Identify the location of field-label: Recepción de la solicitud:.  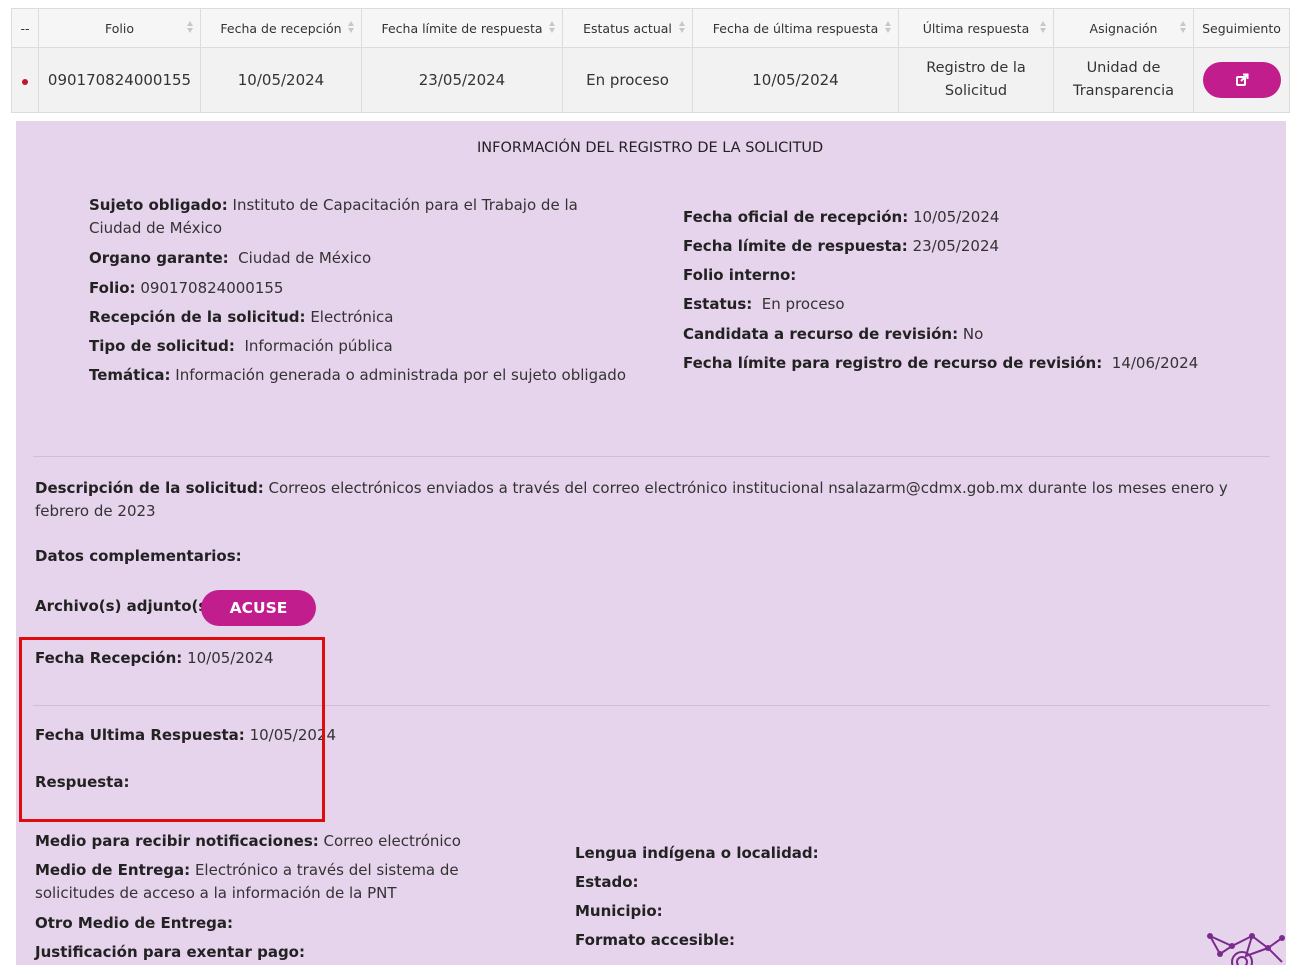
(197, 317).